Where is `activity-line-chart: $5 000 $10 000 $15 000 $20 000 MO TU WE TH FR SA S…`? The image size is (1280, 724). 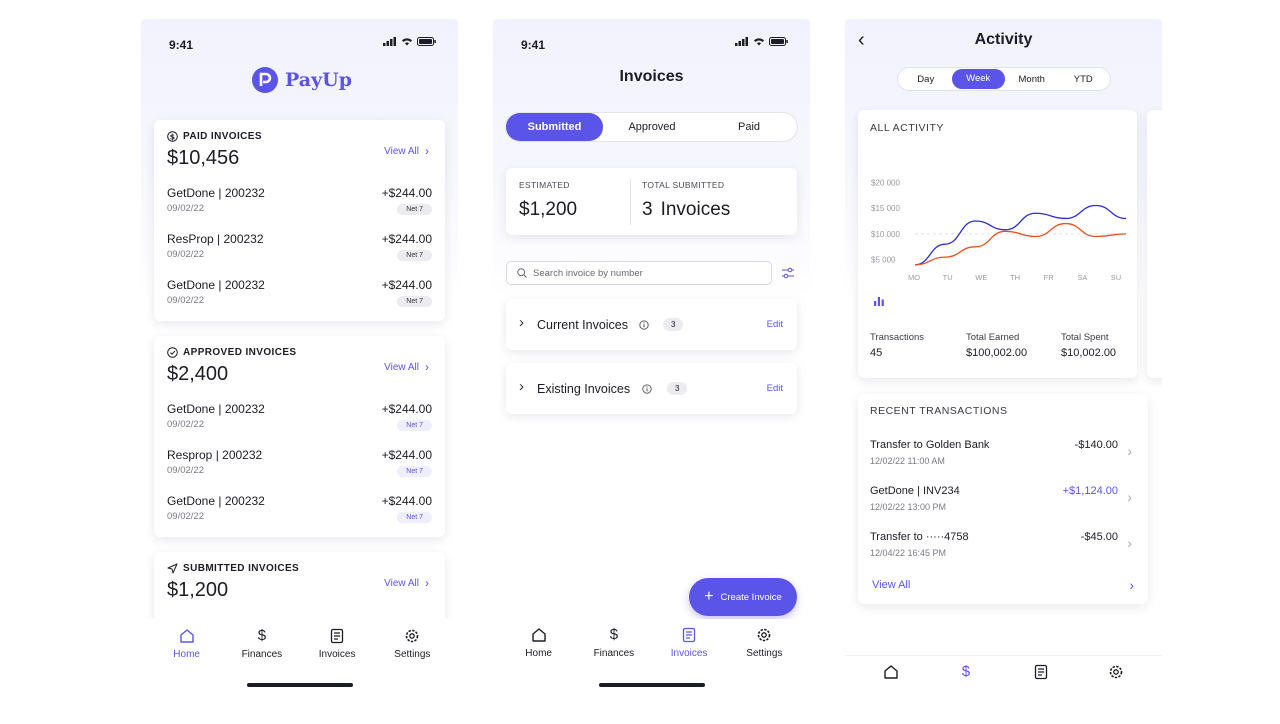
activity-line-chart: $5 000 $10 000 $15 000 $20 000 MO TU WE TH FR SA S… is located at coordinates (999, 230).